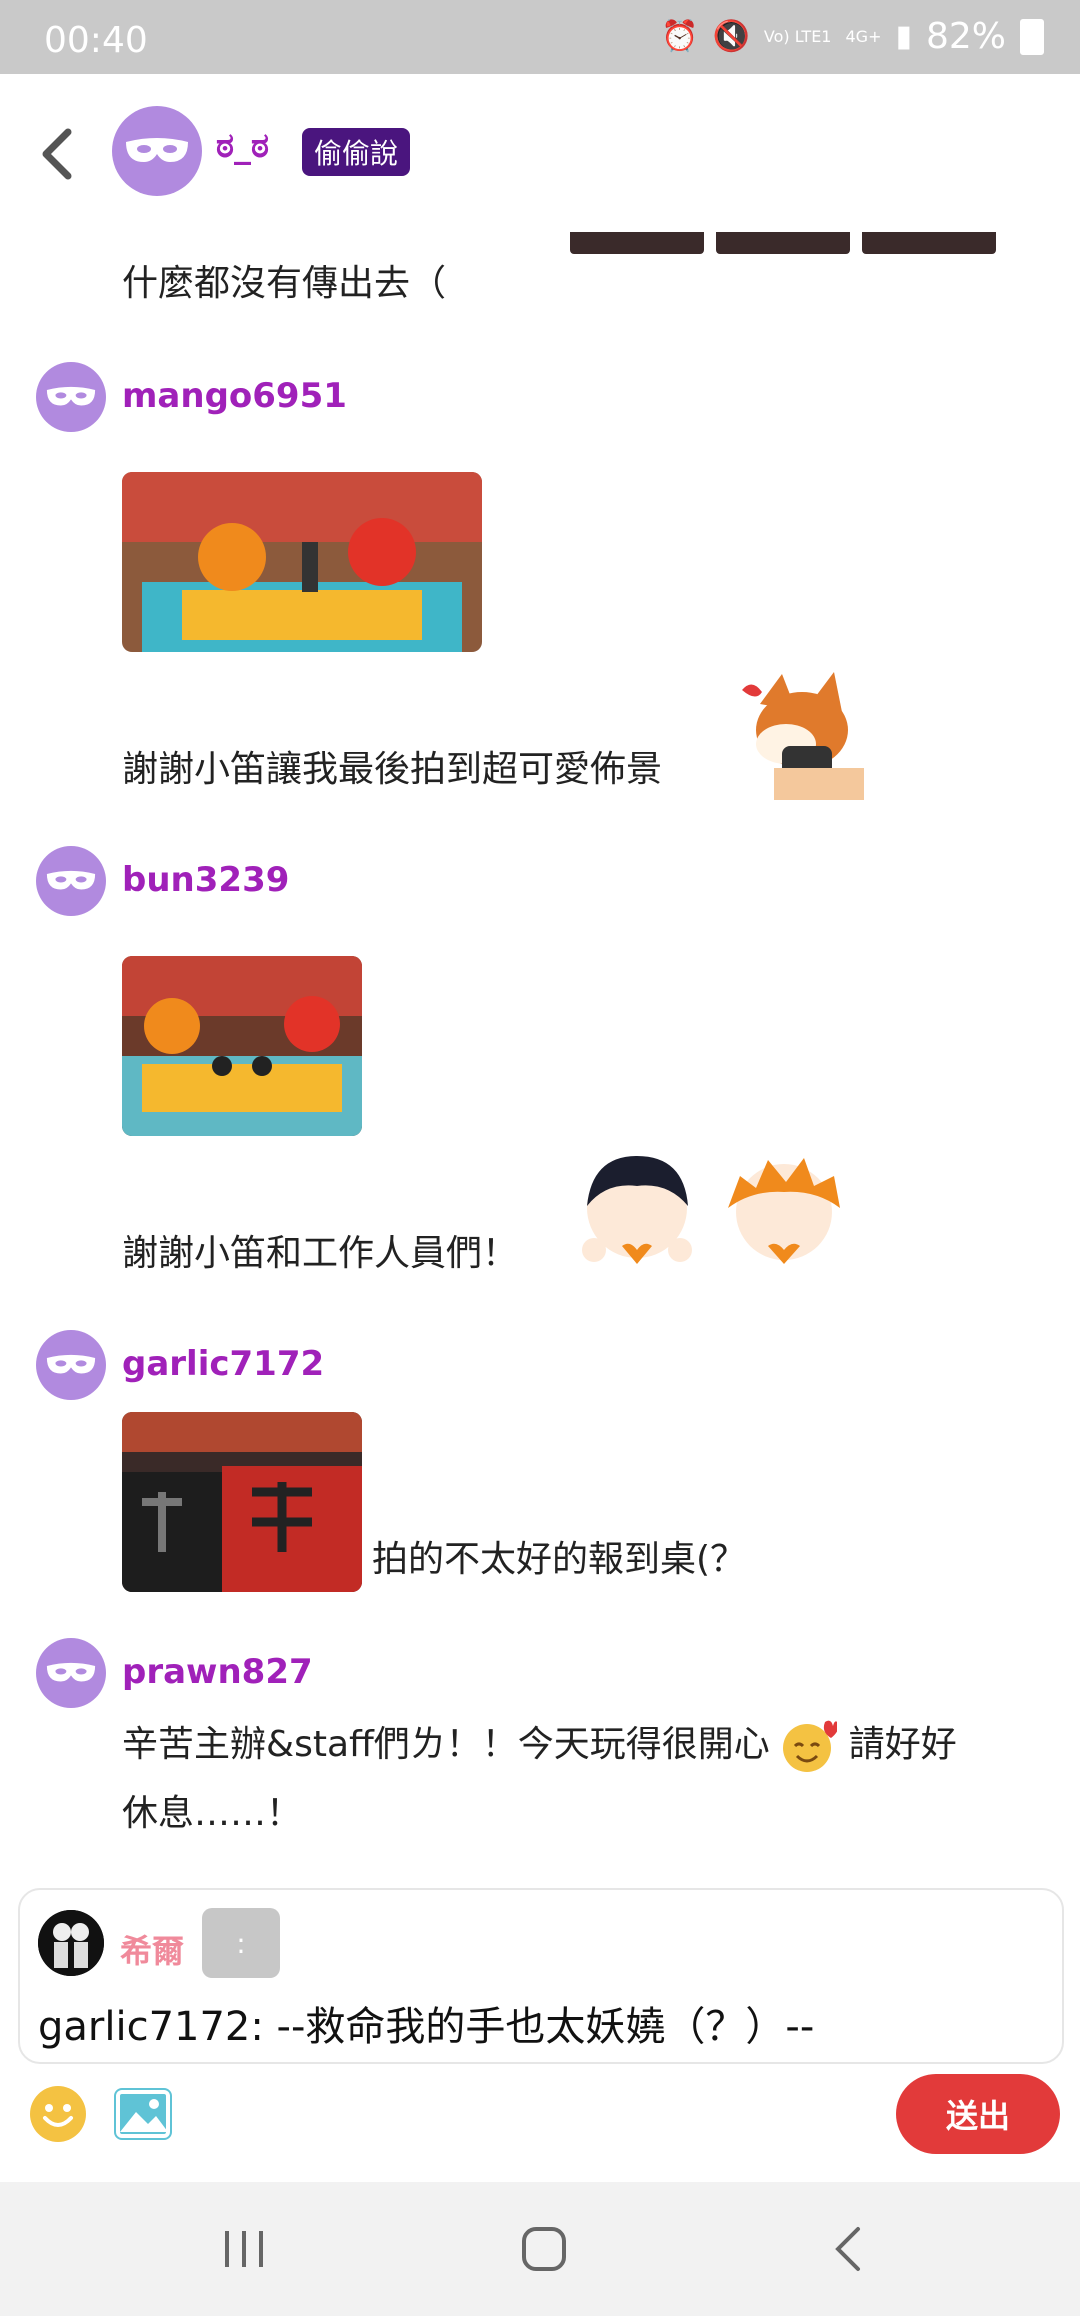  Describe the element at coordinates (731, 36) in the screenshot. I see `mute-icon: 🔇` at that location.